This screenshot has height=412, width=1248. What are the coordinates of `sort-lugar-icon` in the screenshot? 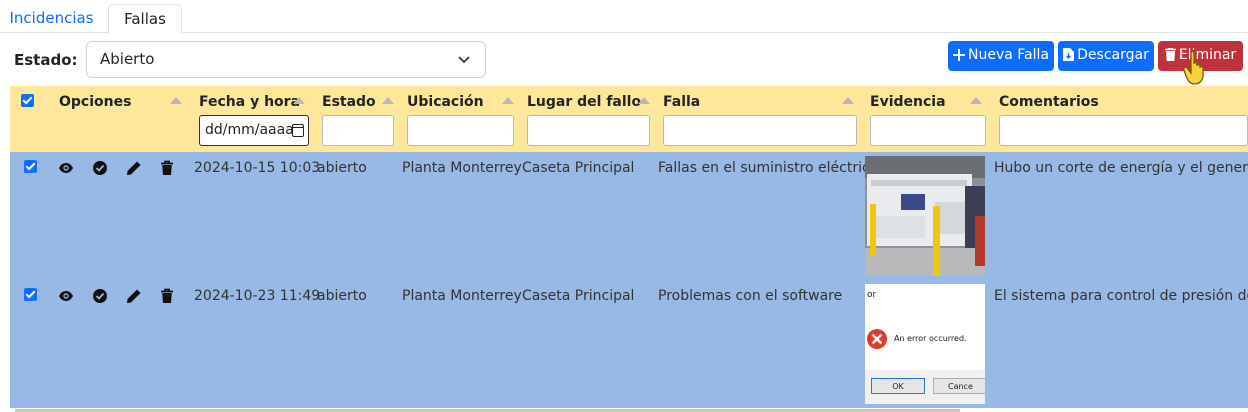 It's located at (644, 100).